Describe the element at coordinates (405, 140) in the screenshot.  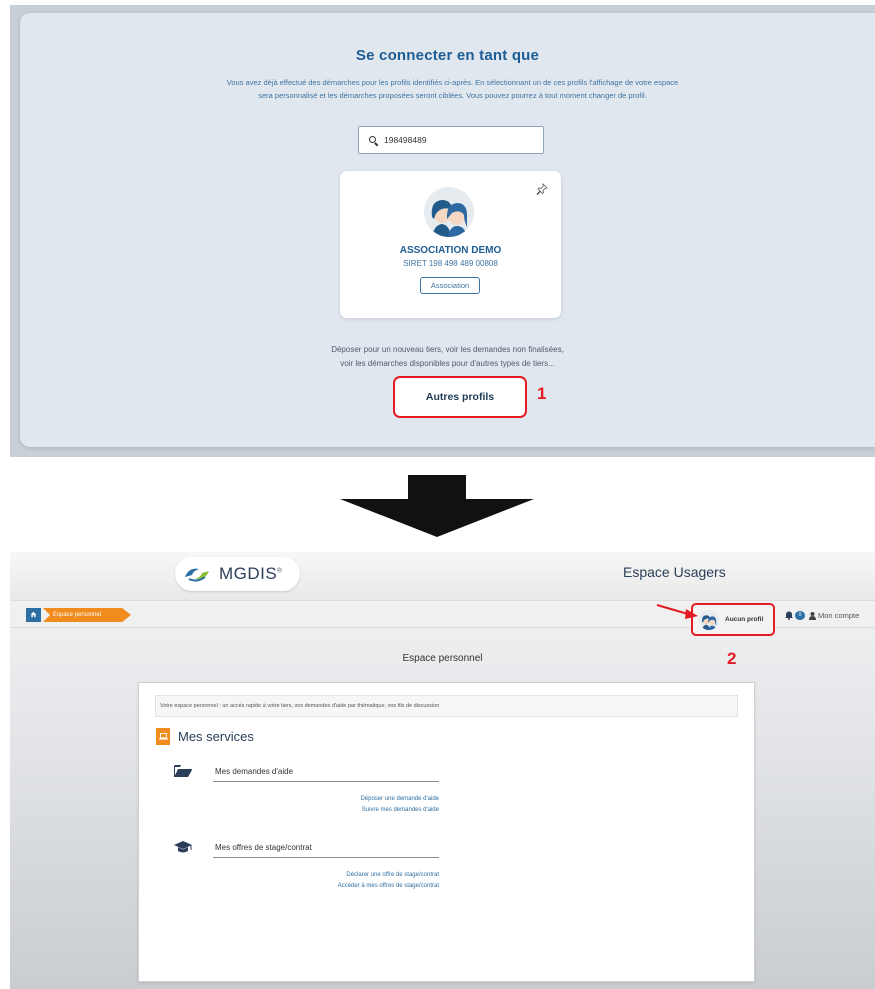
I see `search-value: 198498489` at that location.